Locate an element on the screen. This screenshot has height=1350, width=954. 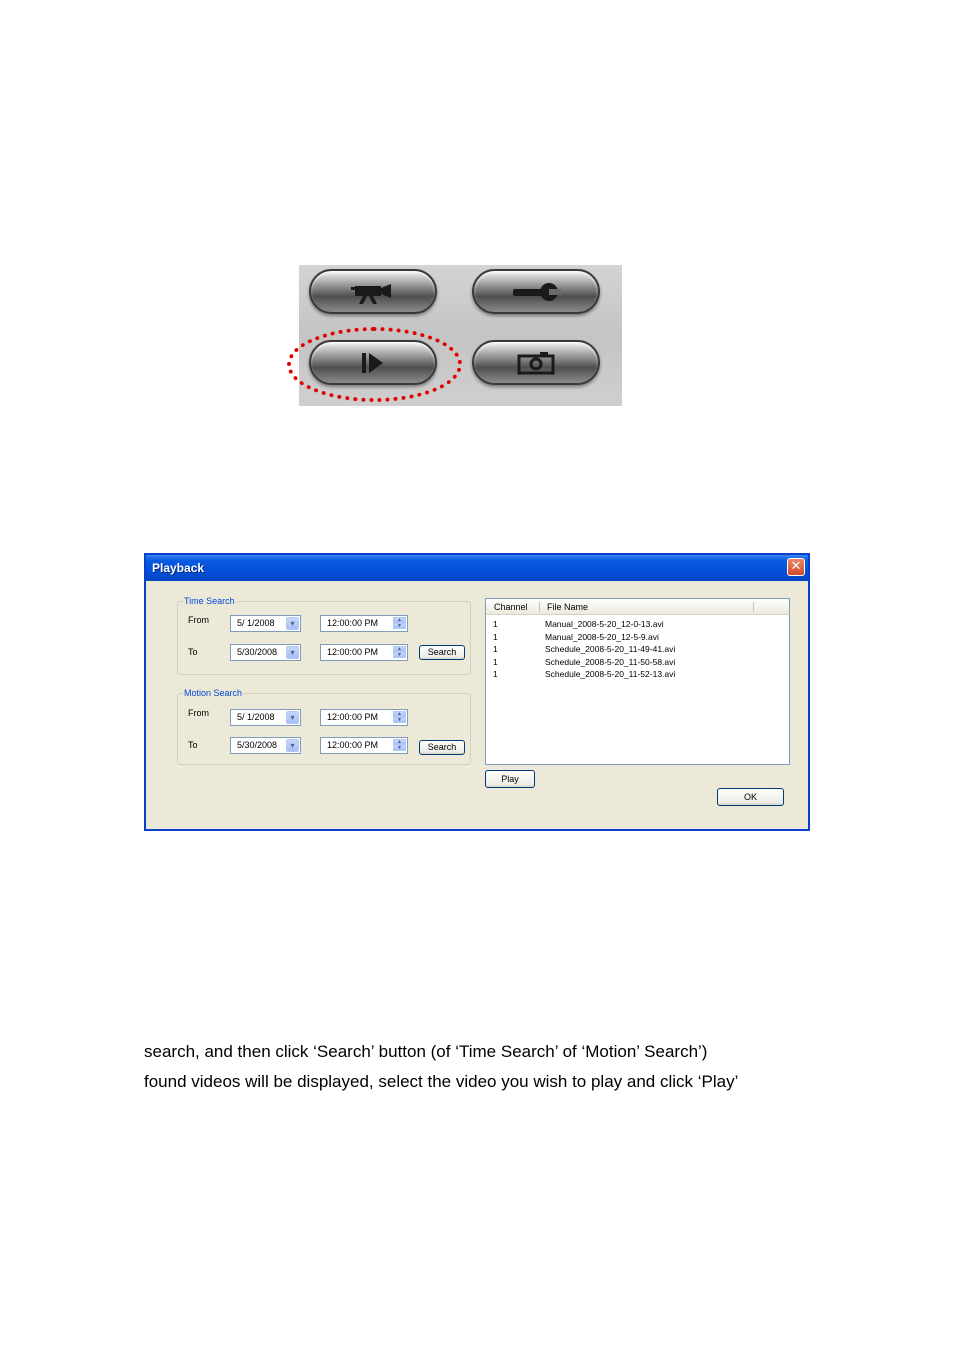
wrench-icon is located at coordinates (537, 291).